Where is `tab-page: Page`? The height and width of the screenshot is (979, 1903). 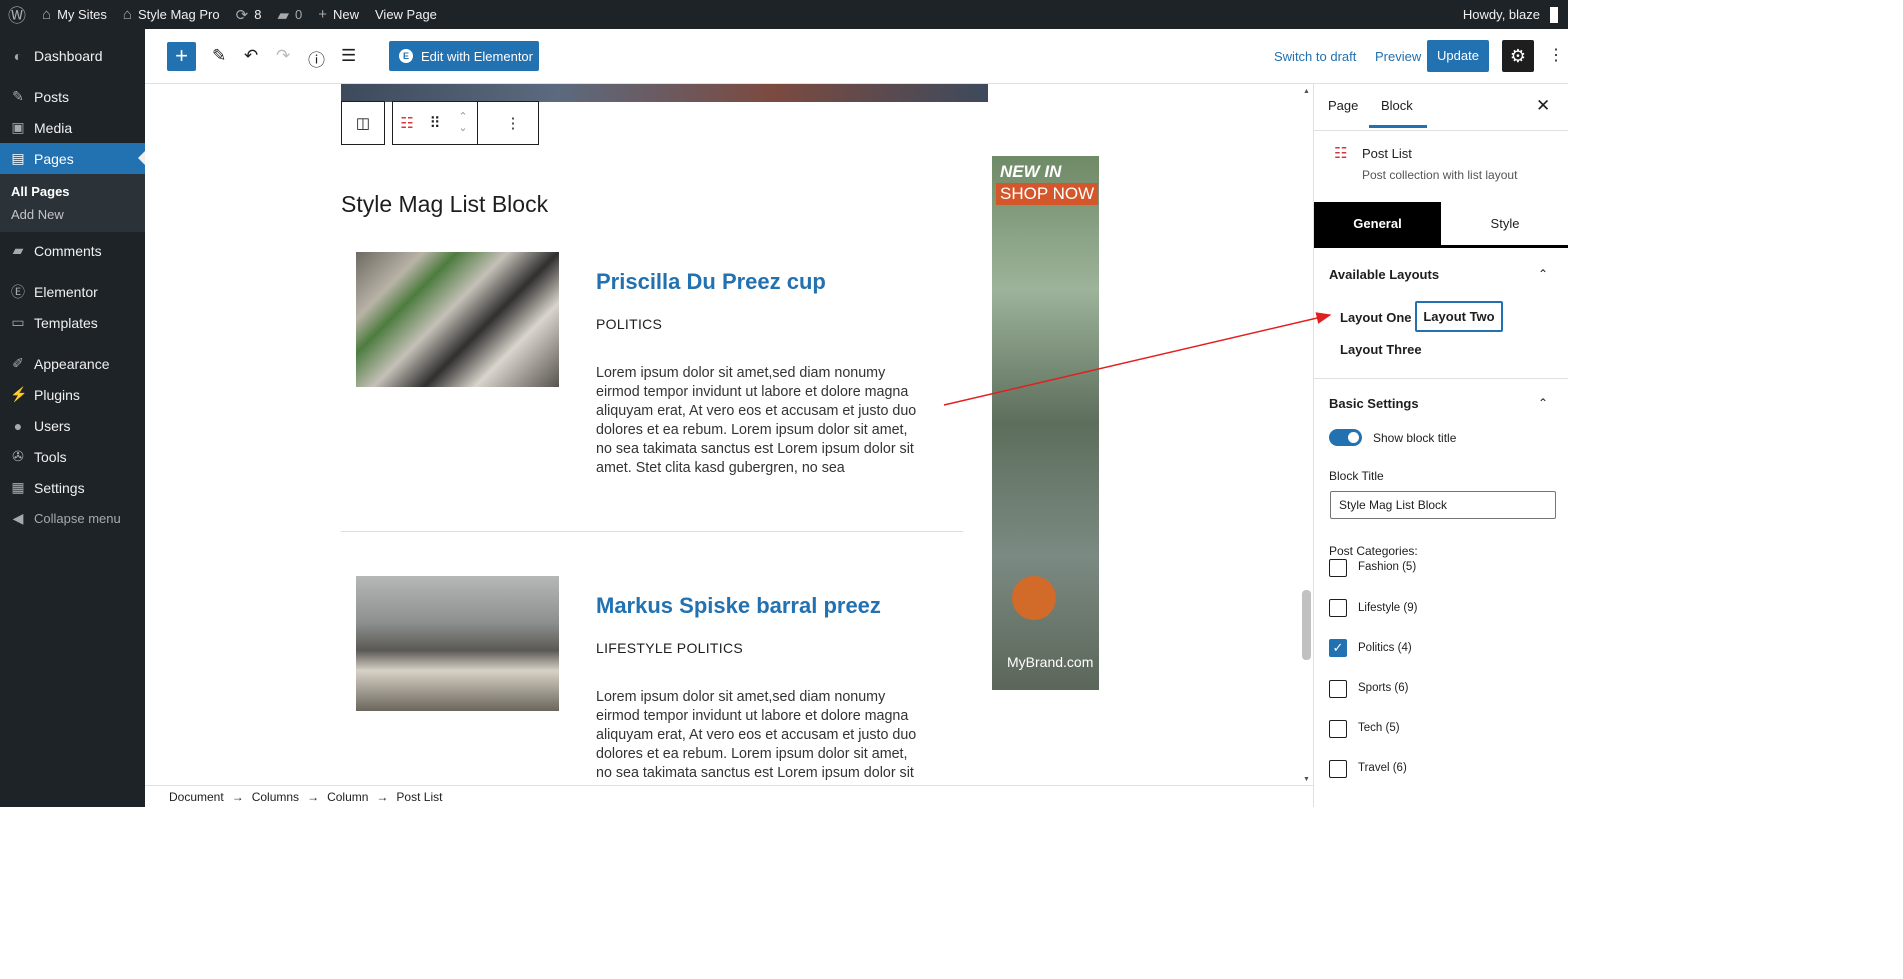
tab-page: Page is located at coordinates (1343, 105).